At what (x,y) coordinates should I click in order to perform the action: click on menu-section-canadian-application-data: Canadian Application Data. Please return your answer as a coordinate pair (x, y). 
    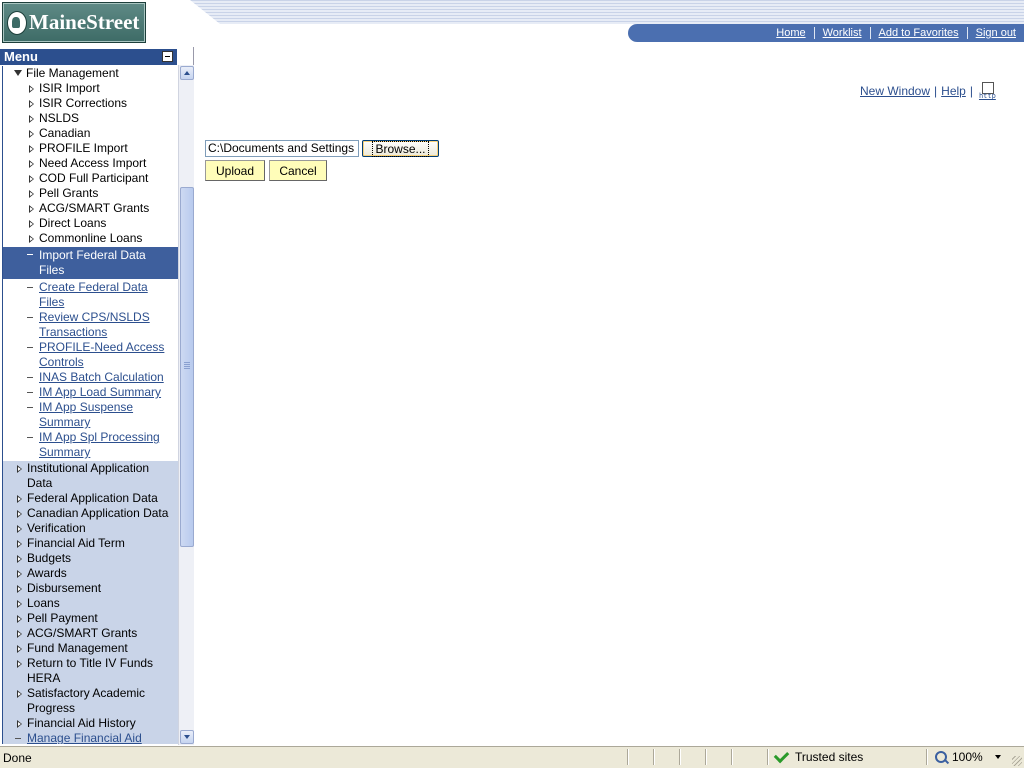
    Looking at the image, I should click on (91, 513).